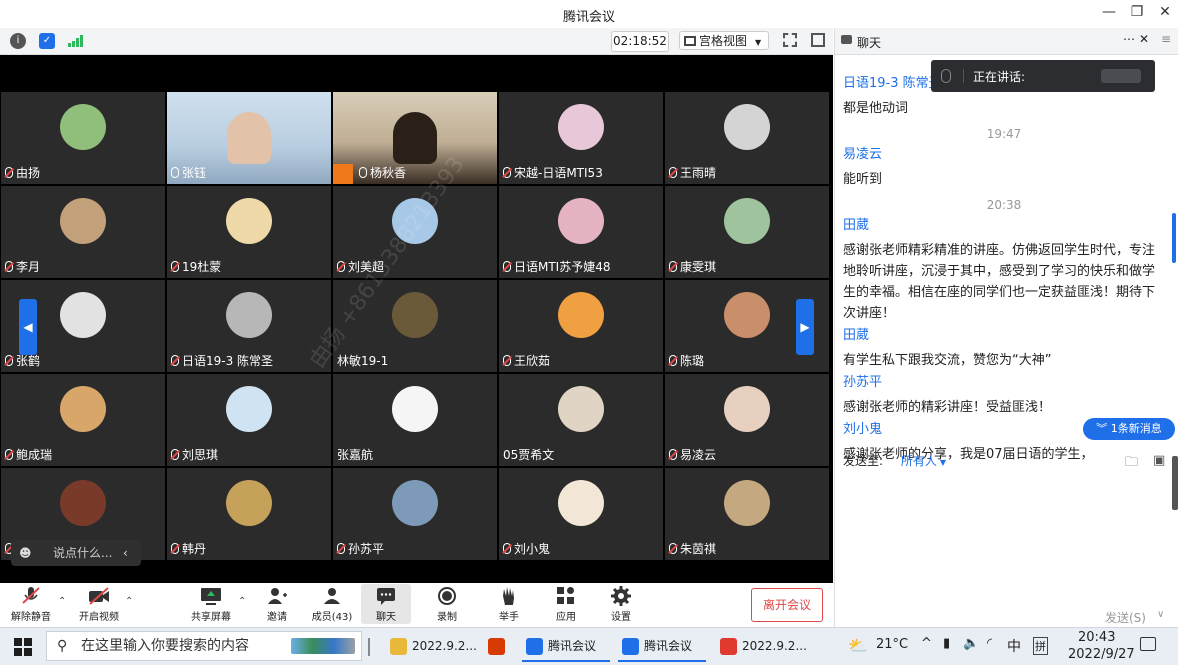 Image resolution: width=1178 pixels, height=665 pixels. Describe the element at coordinates (989, 643) in the screenshot. I see `wifi-icon: ◜` at that location.